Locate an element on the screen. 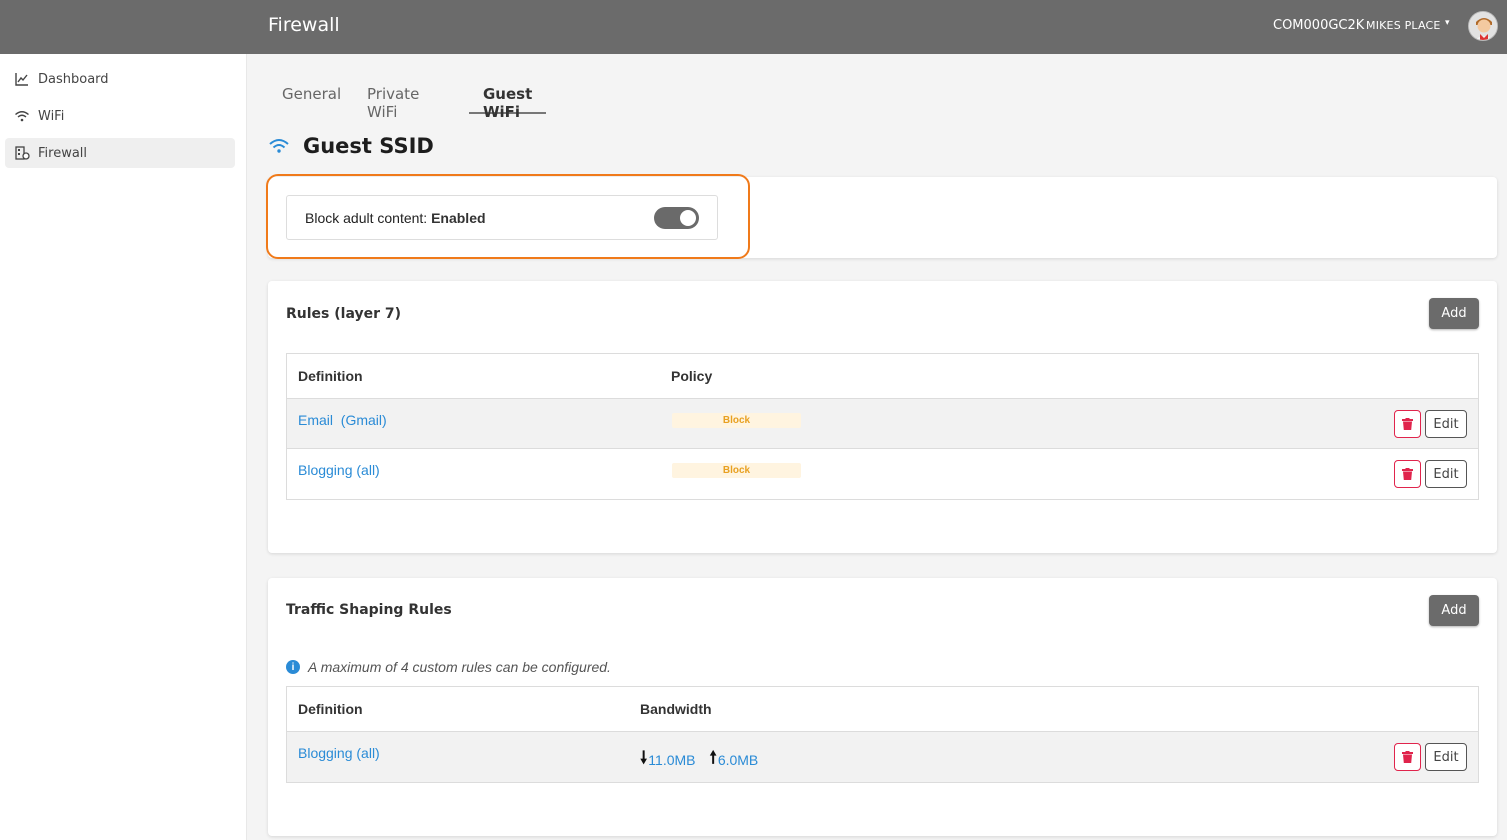 Image resolution: width=1507 pixels, height=840 pixels. sidebar-item-label: Dashboard is located at coordinates (73, 79).